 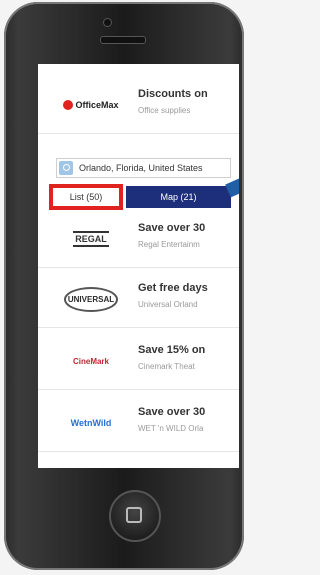 I want to click on tab-list-label: List (50), so click(x=86, y=197).